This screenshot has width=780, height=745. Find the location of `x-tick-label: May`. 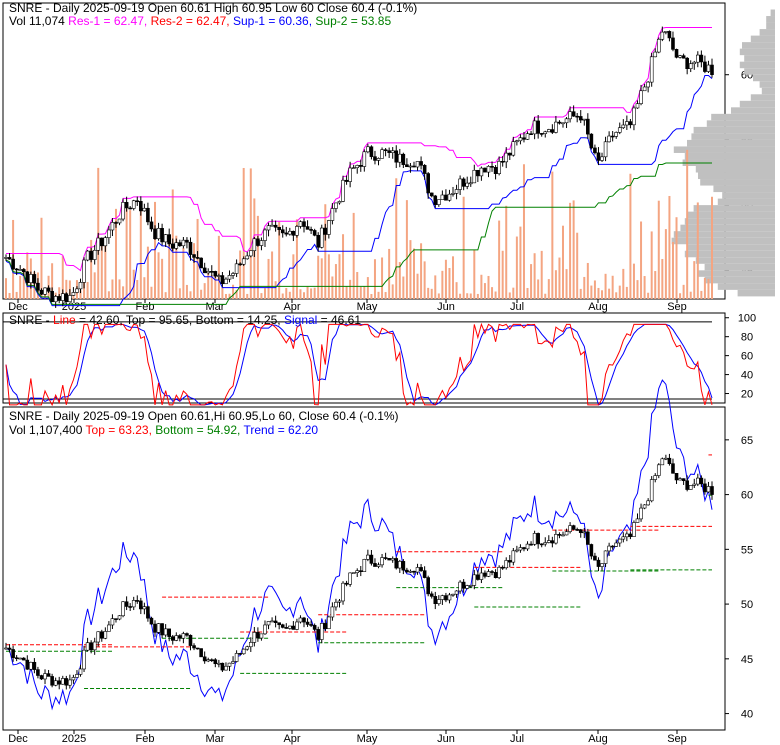

x-tick-label: May is located at coordinates (367, 307).